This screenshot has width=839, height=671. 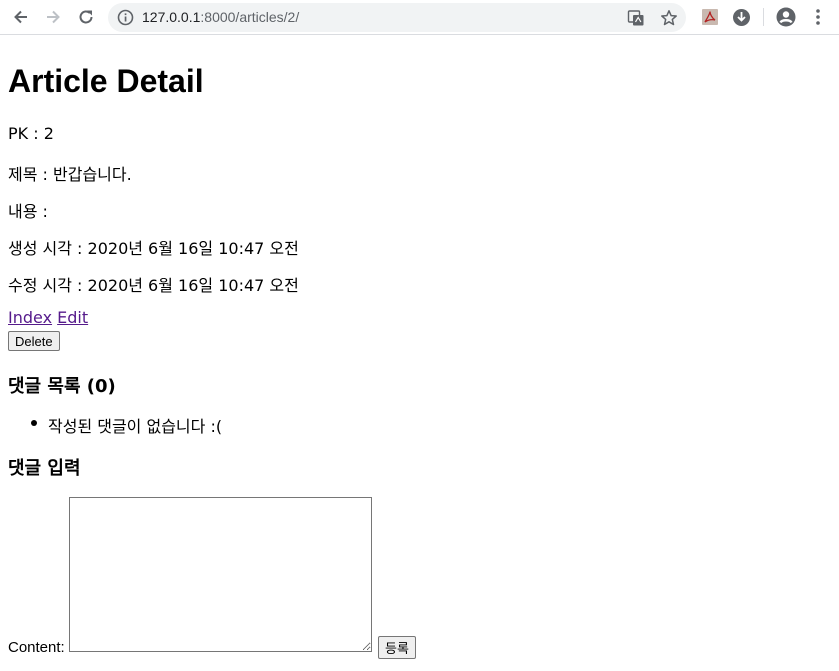 I want to click on back-button, so click(x=21, y=17).